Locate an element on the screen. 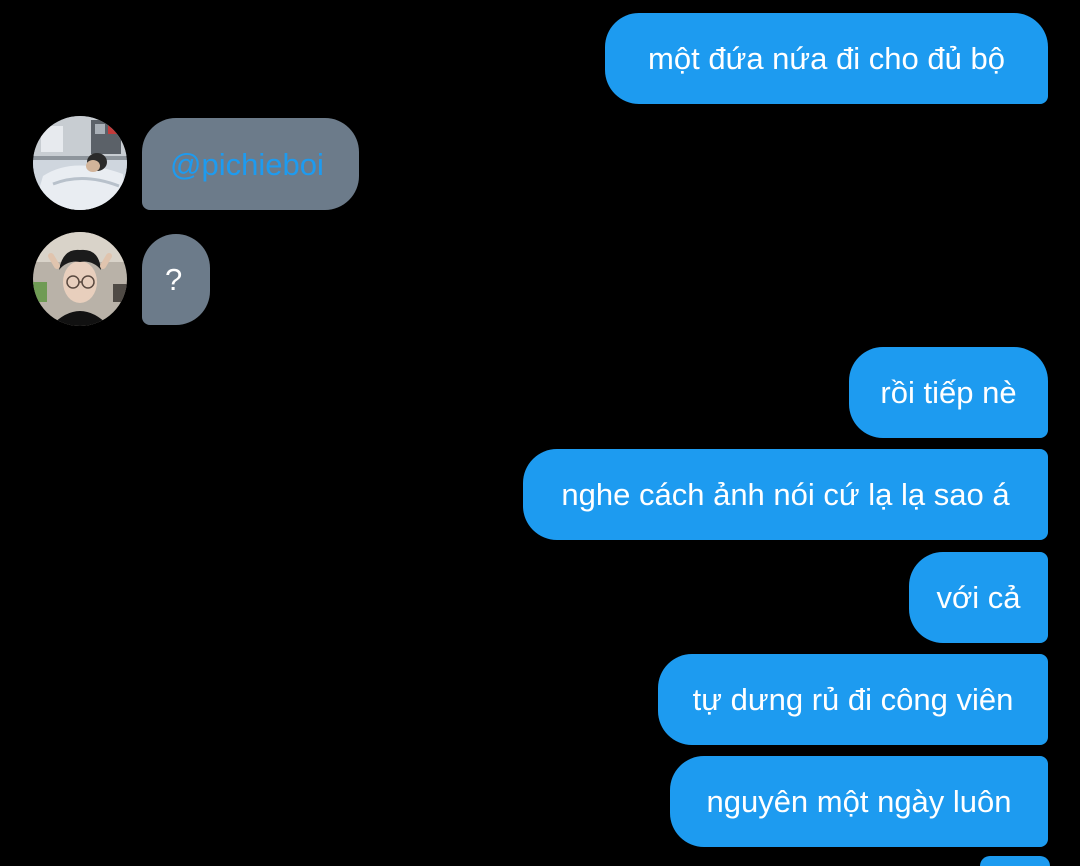 The image size is (1080, 866). mention-link: @pichieboi is located at coordinates (247, 164).